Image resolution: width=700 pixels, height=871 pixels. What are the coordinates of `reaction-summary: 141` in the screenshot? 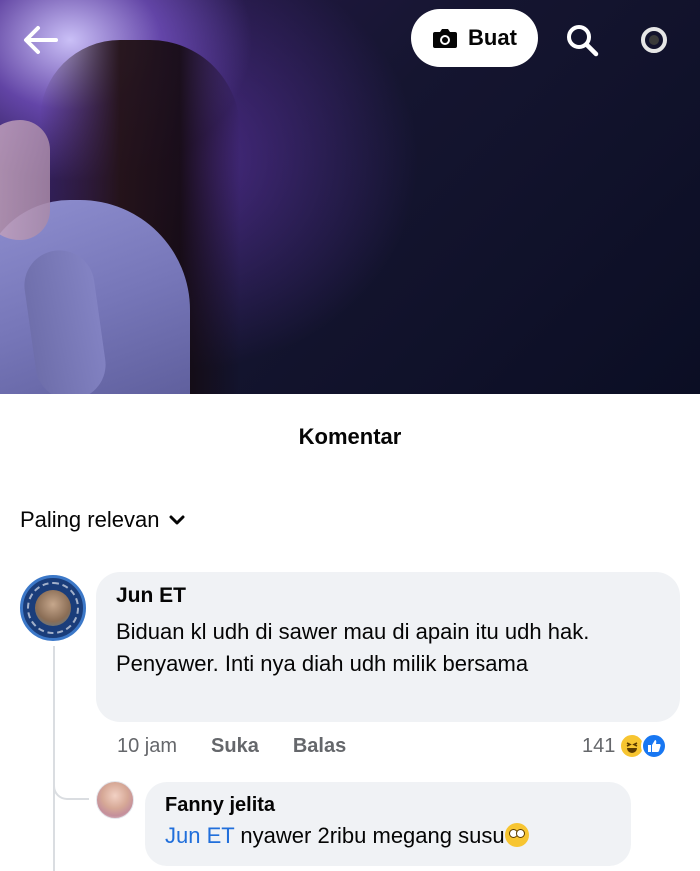 It's located at (625, 746).